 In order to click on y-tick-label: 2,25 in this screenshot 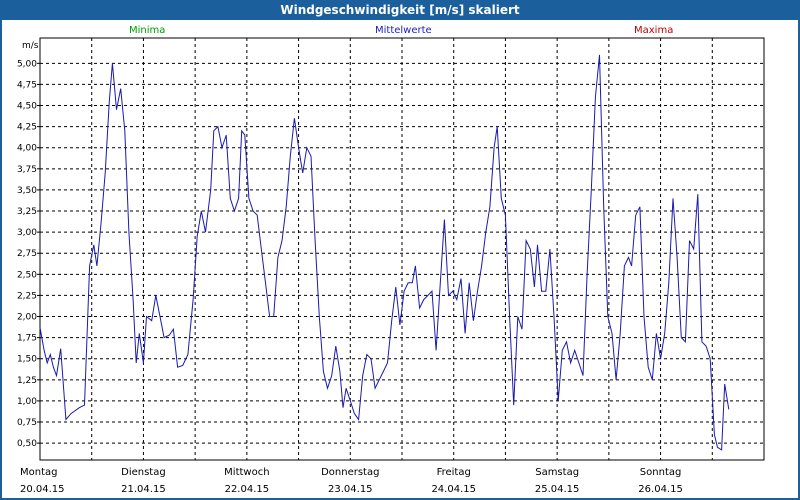, I will do `click(27, 296)`.